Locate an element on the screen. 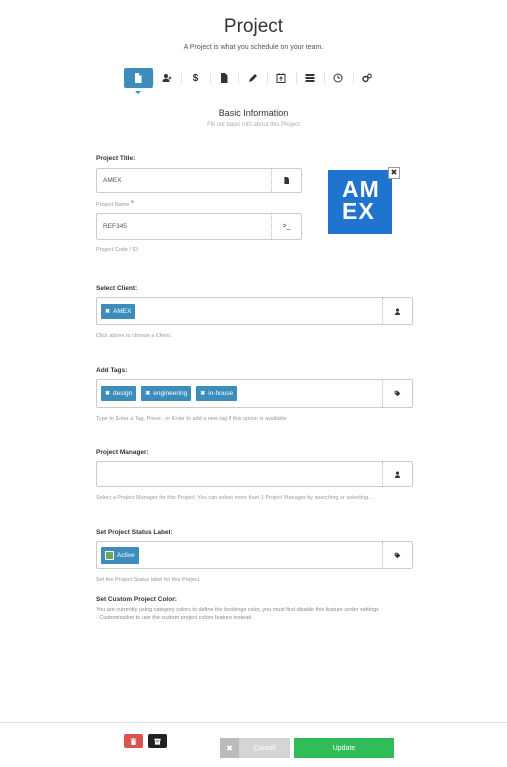  step-basic-info is located at coordinates (138, 81).